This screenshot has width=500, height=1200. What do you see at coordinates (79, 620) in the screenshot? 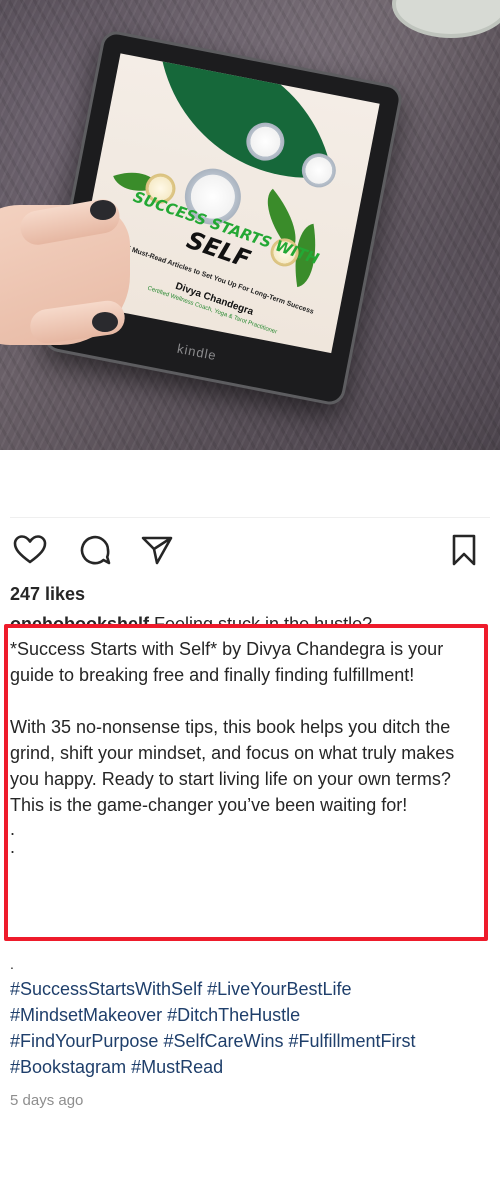
I see `caption-username: onehobookshelf` at bounding box center [79, 620].